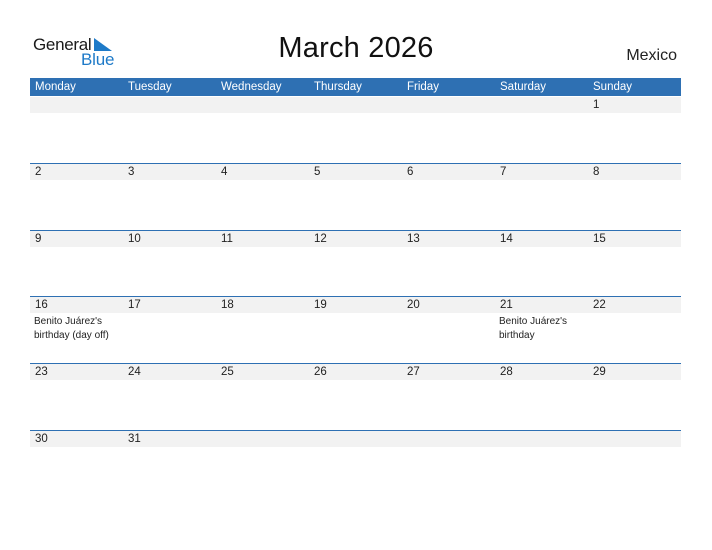 The image size is (712, 550). Describe the element at coordinates (599, 305) in the screenshot. I see `day-number: 22` at that location.